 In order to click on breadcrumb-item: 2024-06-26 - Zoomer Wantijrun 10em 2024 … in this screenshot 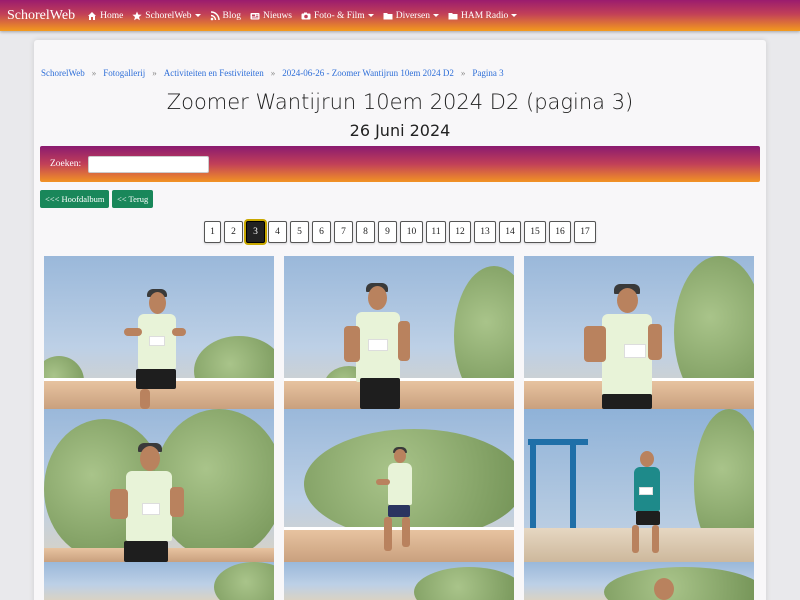, I will do `click(368, 73)`.